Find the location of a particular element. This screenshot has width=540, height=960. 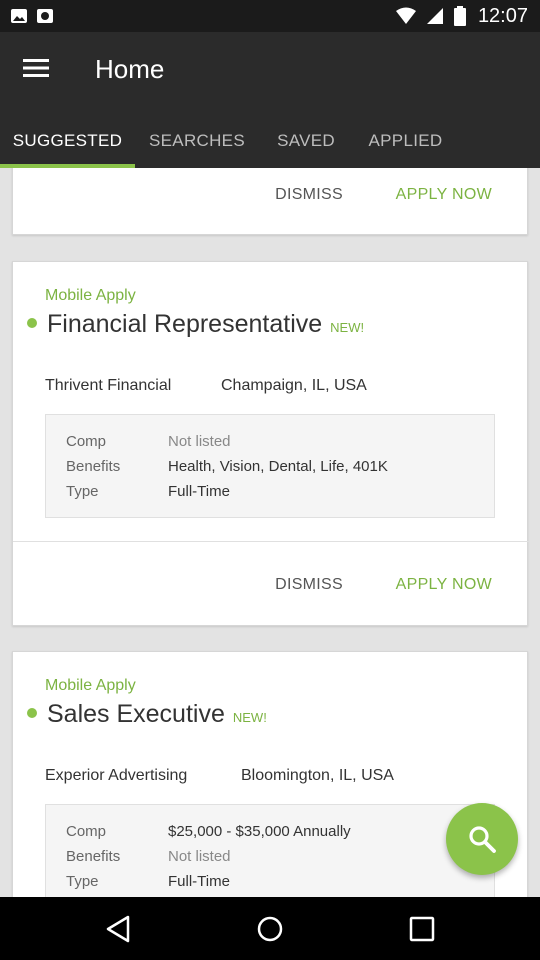

tab-searches: SEARCHES is located at coordinates (197, 141).